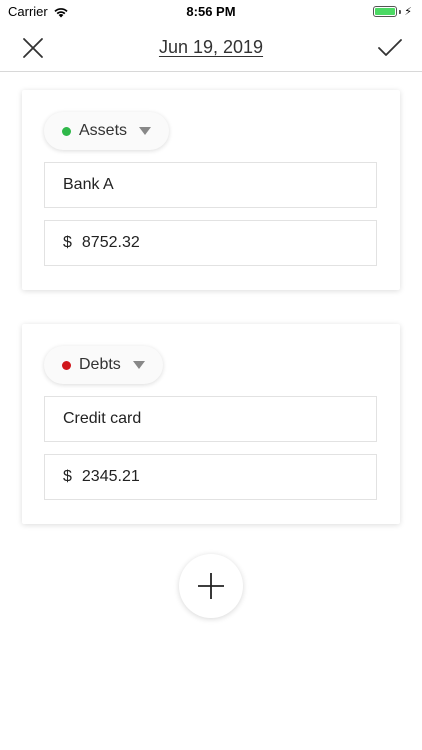 This screenshot has height=750, width=422. What do you see at coordinates (103, 130) in the screenshot?
I see `category-label: Assets` at bounding box center [103, 130].